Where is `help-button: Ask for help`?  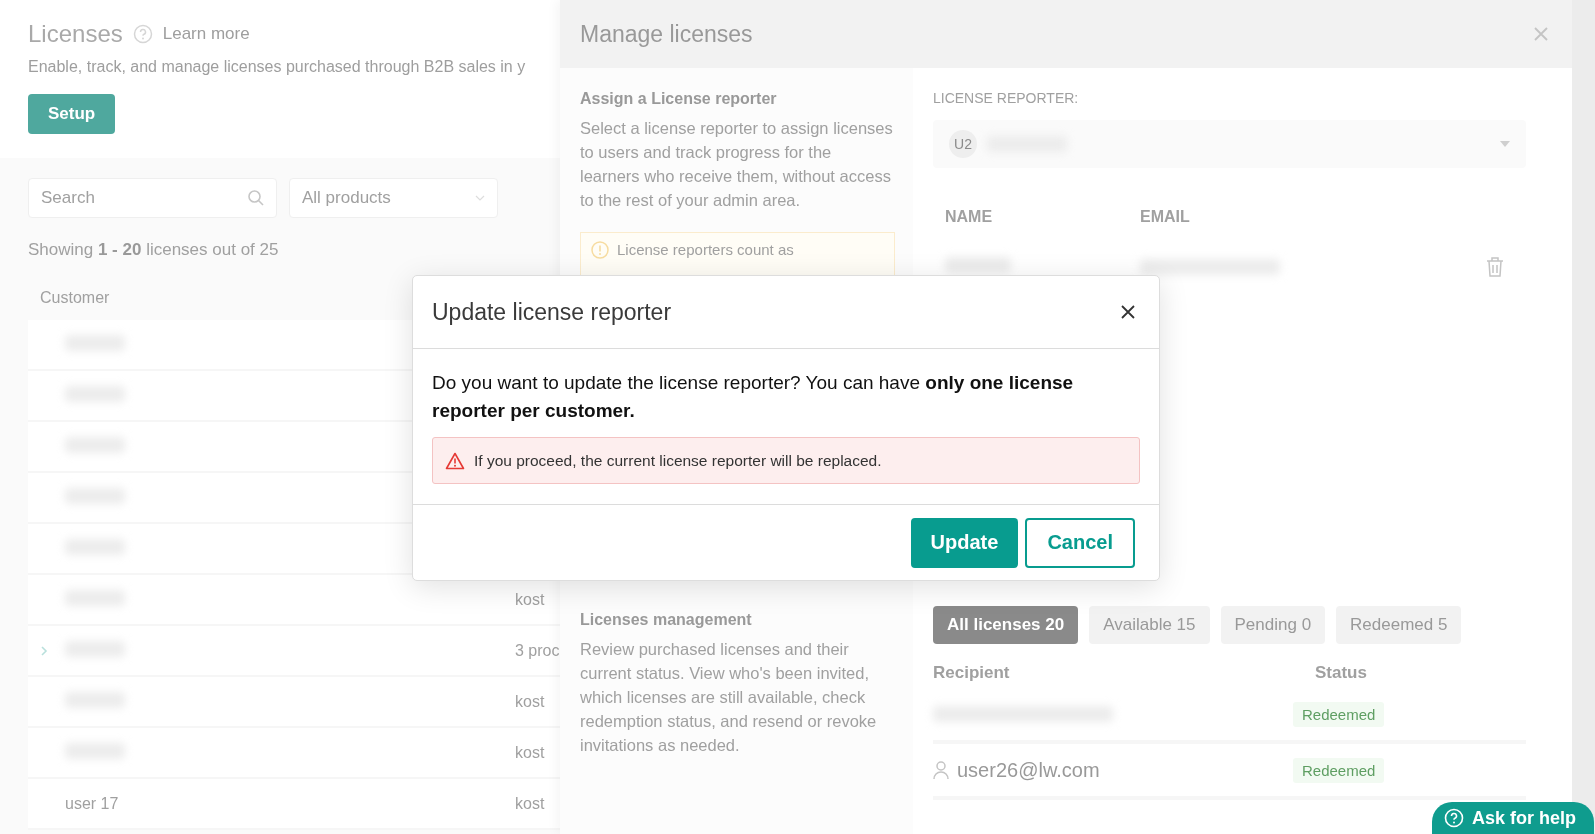 help-button: Ask for help is located at coordinates (1513, 818).